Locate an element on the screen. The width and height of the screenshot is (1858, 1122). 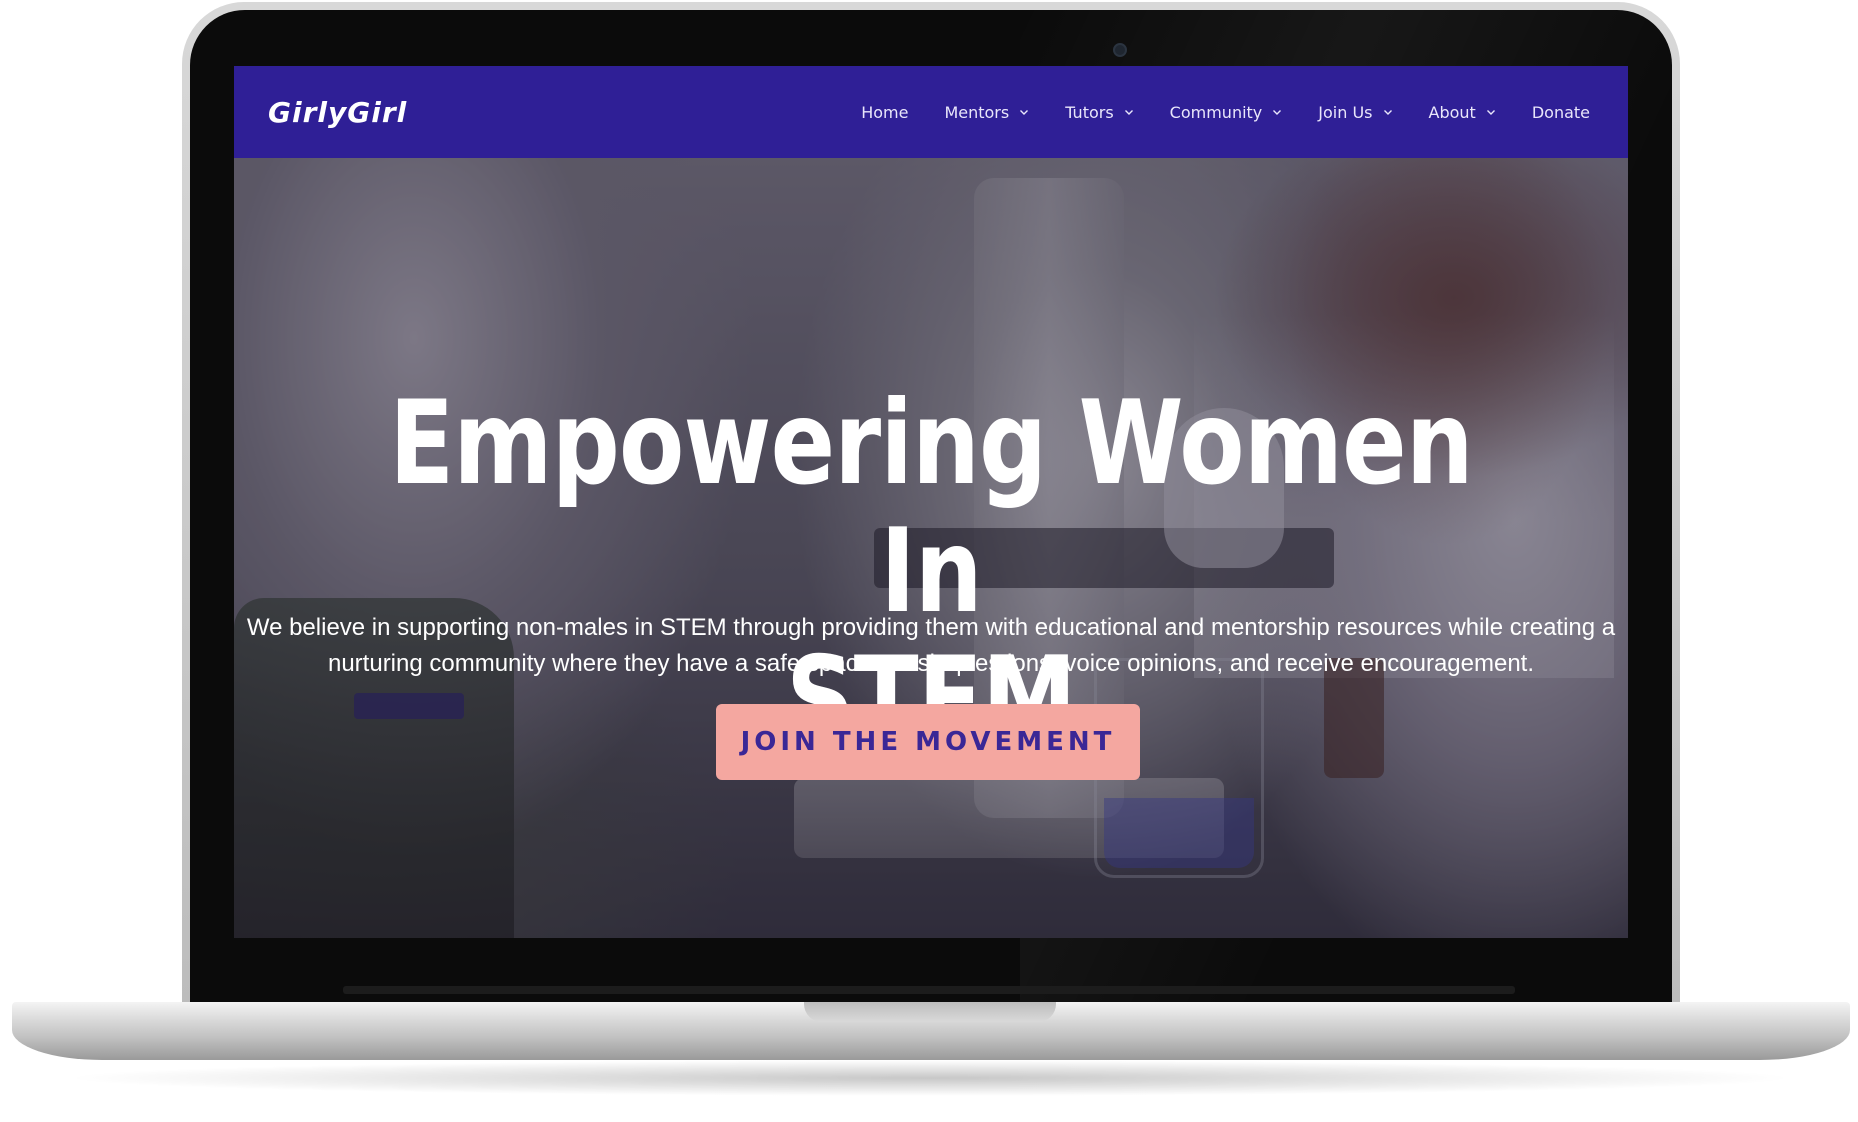
nav-item-home: Home is located at coordinates (884, 112).